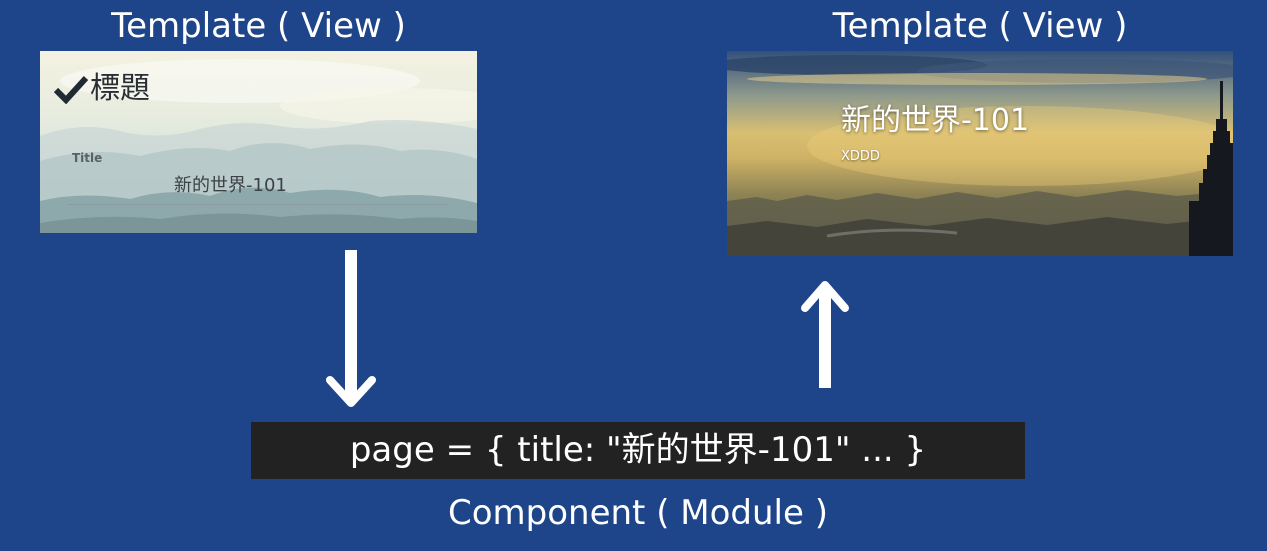 The width and height of the screenshot is (1267, 551). Describe the element at coordinates (638, 513) in the screenshot. I see `component-caption: Component ( Module )` at that location.